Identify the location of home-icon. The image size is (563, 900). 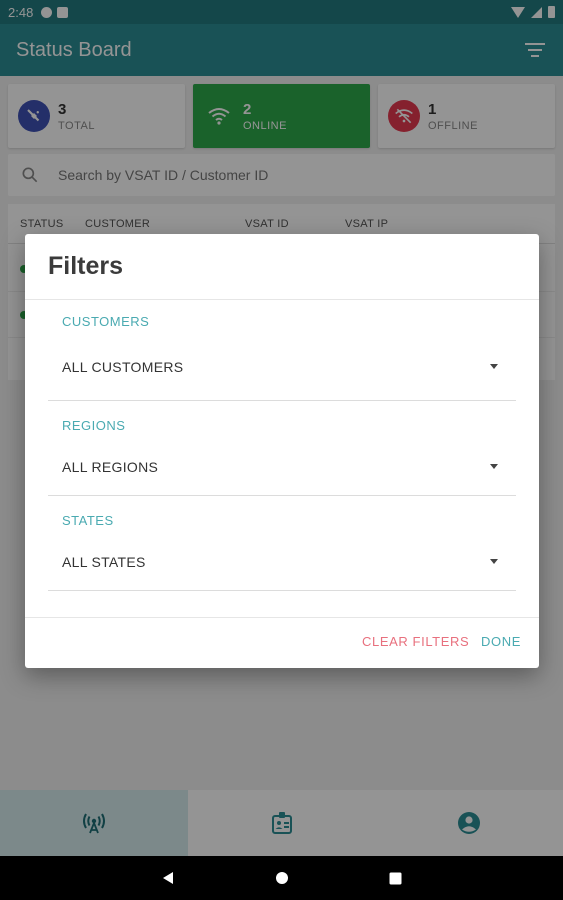
(282, 878).